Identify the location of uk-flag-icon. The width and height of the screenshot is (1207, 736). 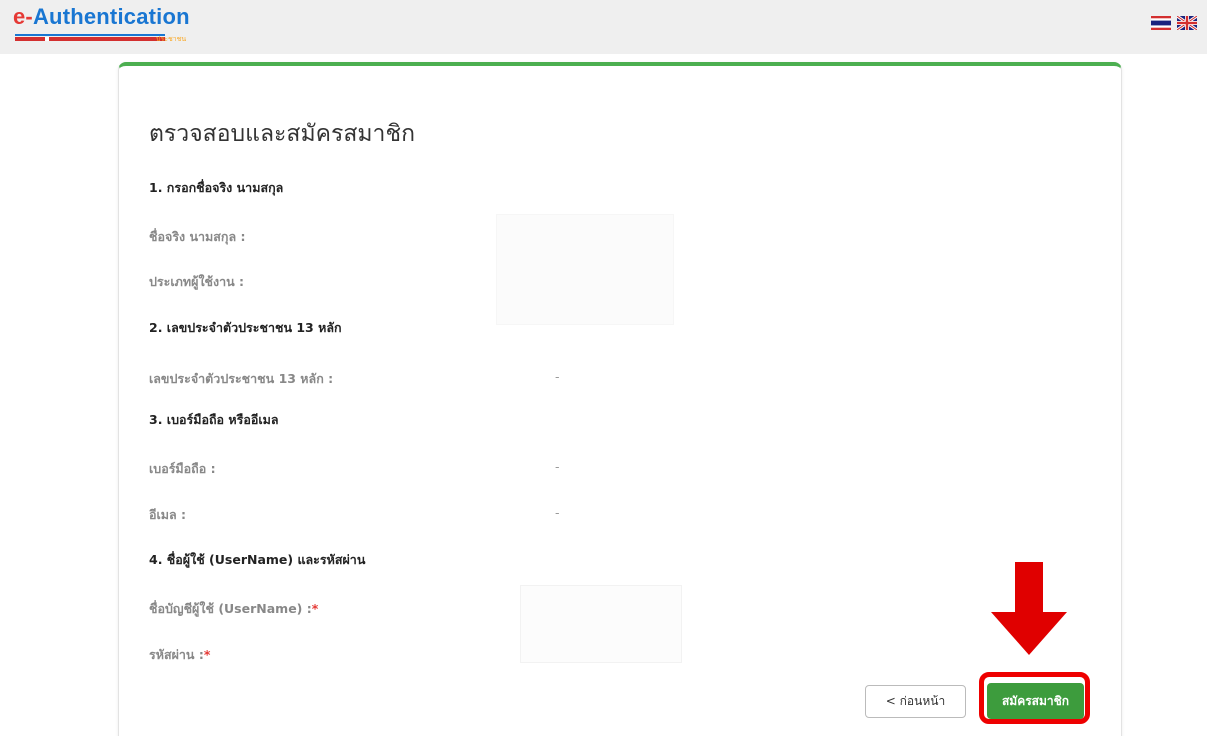
(1187, 23).